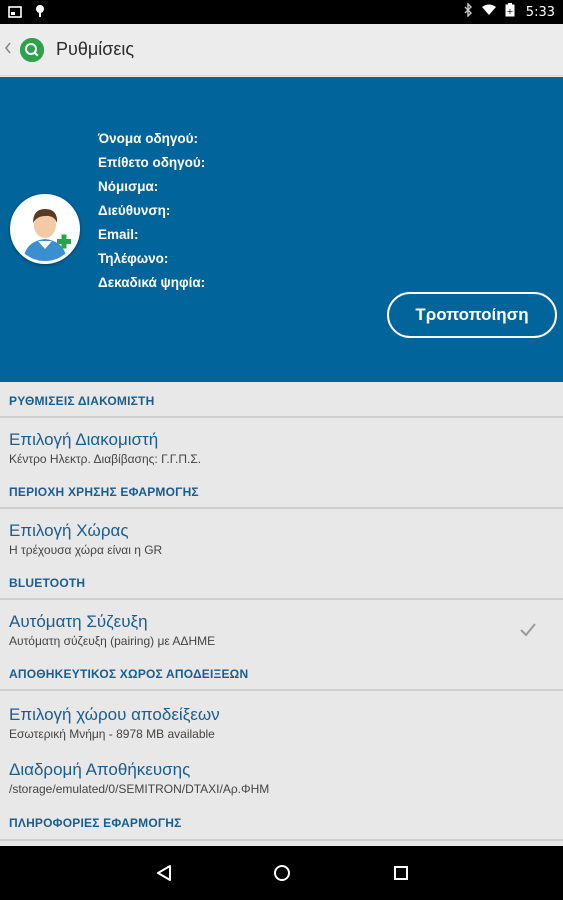 The height and width of the screenshot is (900, 563). Describe the element at coordinates (112, 734) in the screenshot. I see `pref-summary: Εσωτερική Μνήμη - 8978 MB available` at that location.